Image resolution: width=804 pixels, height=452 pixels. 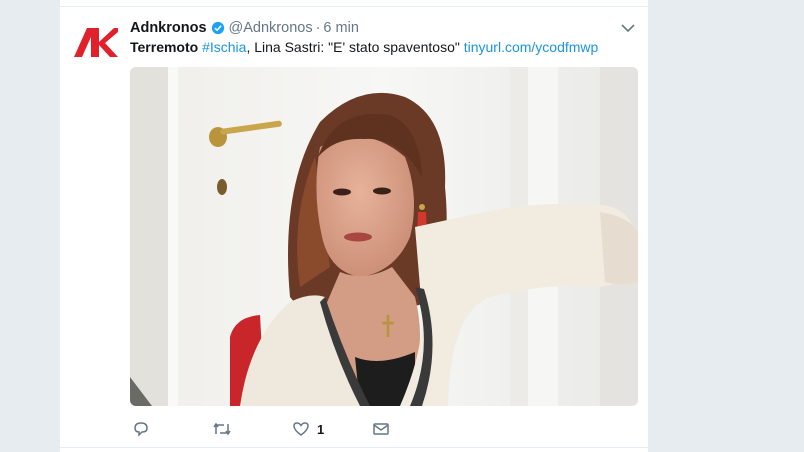 I want to click on envelope-icon, so click(x=381, y=429).